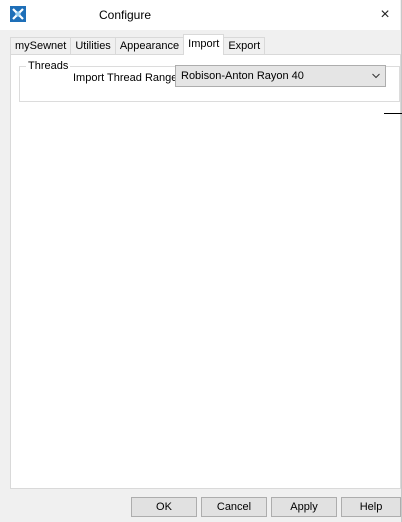 This screenshot has width=402, height=522. Describe the element at coordinates (242, 76) in the screenshot. I see `import-thread-range-value: Robison-Anton Rayon 40` at that location.